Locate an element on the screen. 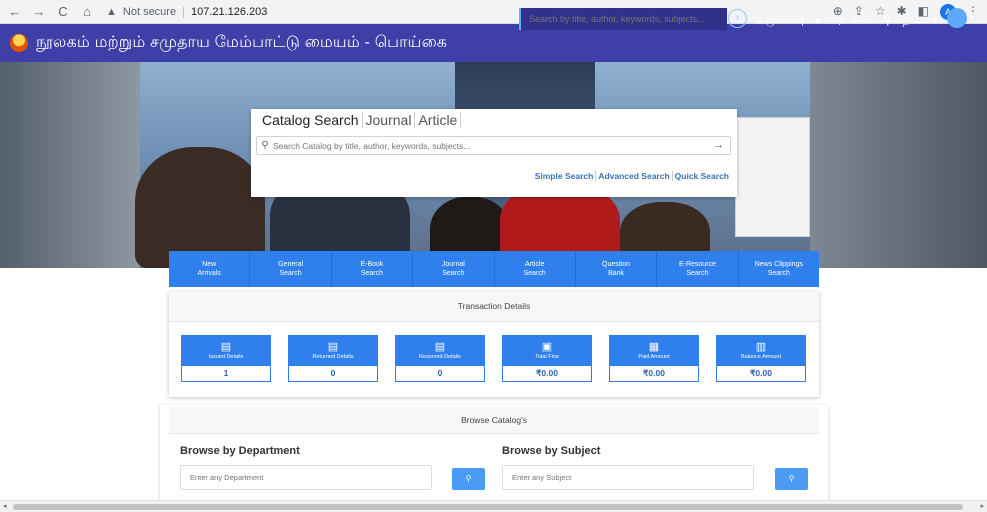  receipt-icon: ▦ is located at coordinates (654, 347).